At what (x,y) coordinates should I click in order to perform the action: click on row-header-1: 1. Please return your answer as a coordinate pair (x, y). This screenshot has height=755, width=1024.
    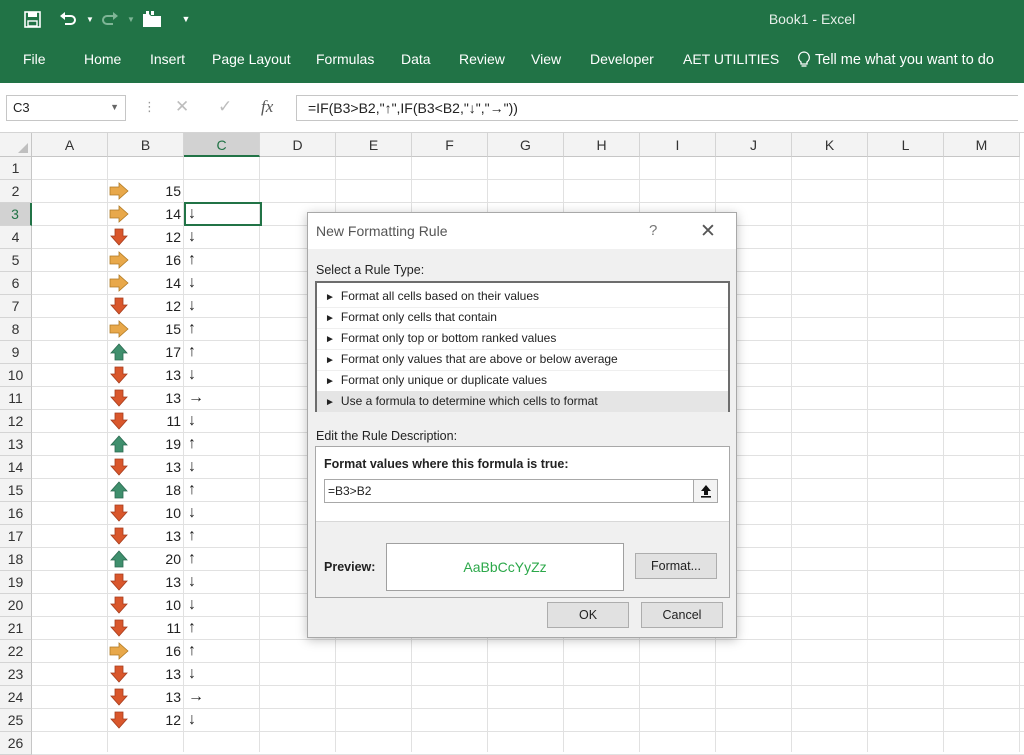
    Looking at the image, I should click on (16, 168).